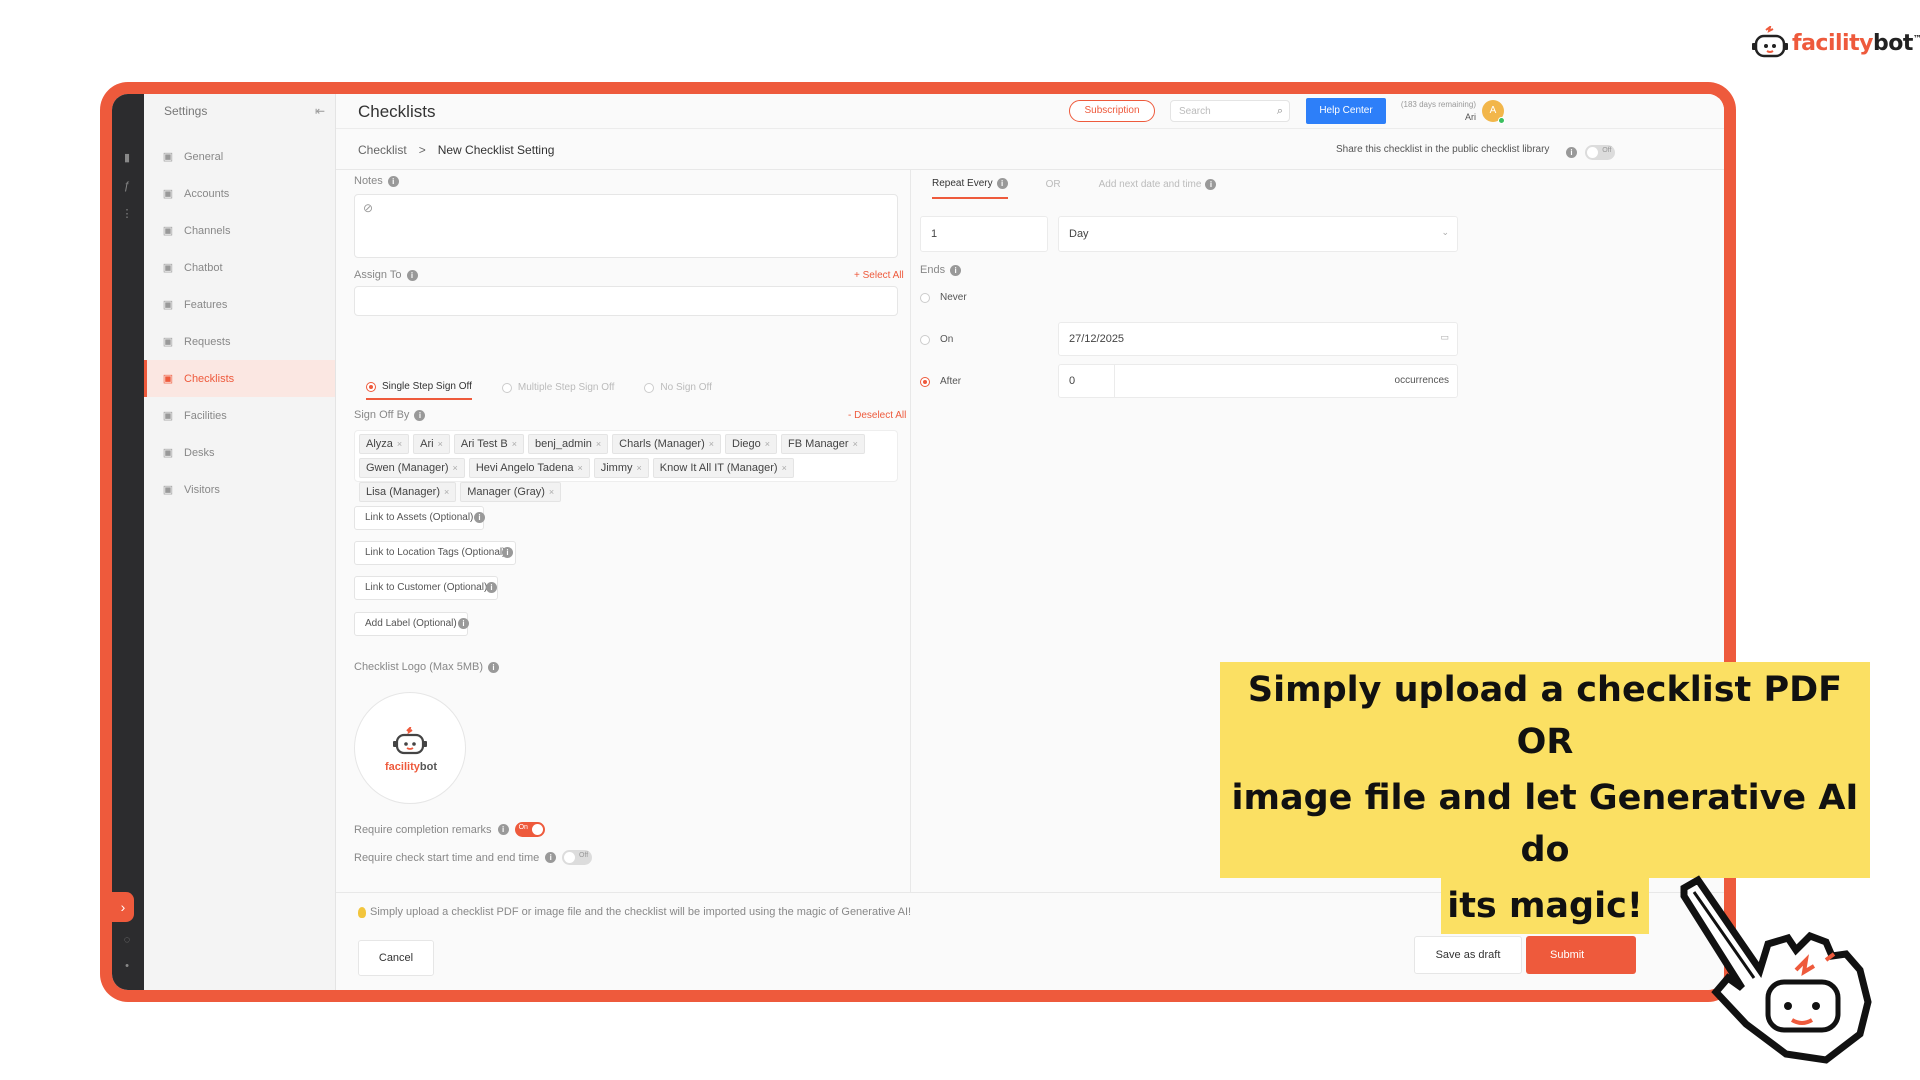 This screenshot has height=1080, width=1920. I want to click on deselect-all-link: - Deselect All, so click(877, 415).